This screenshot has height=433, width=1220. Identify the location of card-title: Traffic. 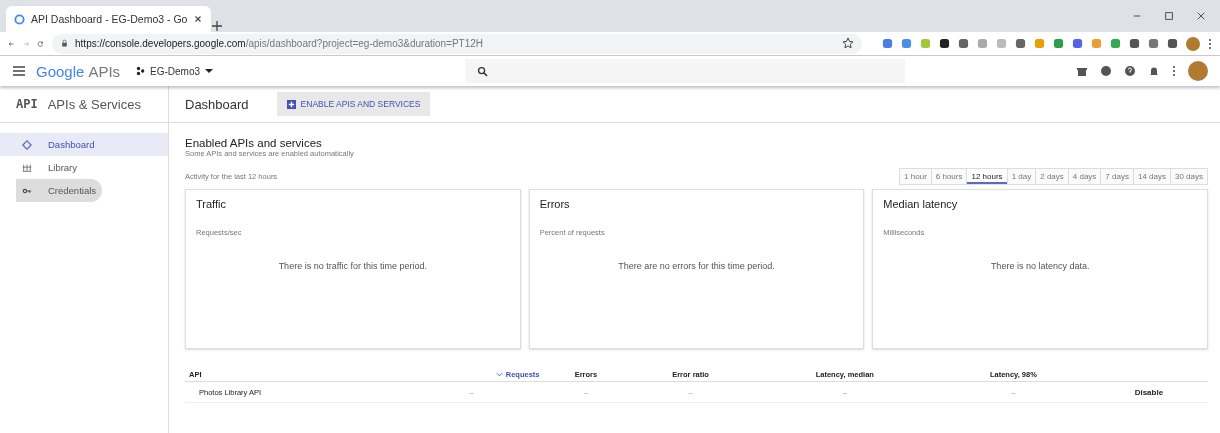
(211, 204).